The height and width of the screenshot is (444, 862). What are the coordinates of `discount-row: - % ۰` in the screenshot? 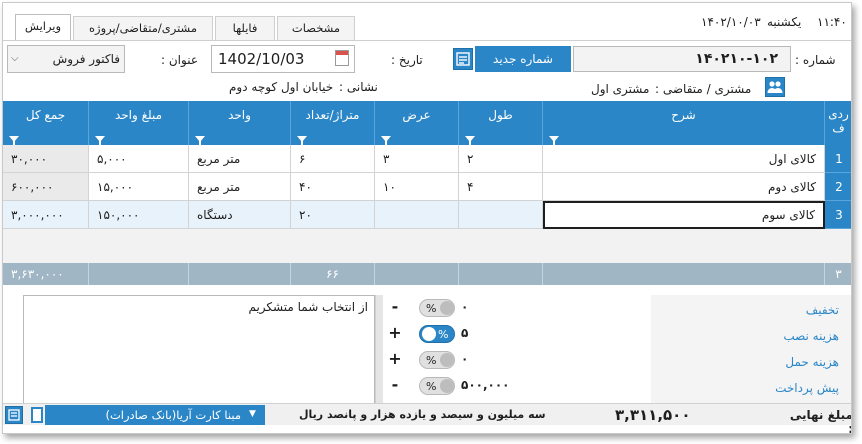 It's located at (518, 308).